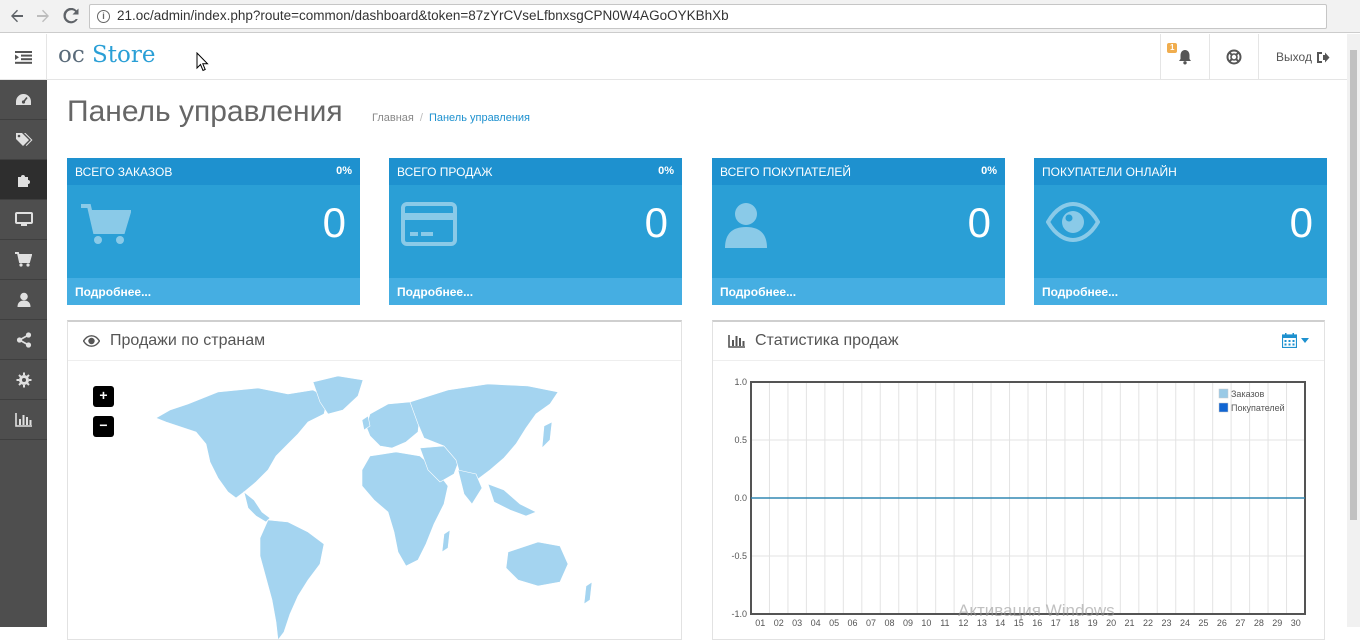 The image size is (1360, 640). What do you see at coordinates (383, 507) in the screenshot?
I see `world-map` at bounding box center [383, 507].